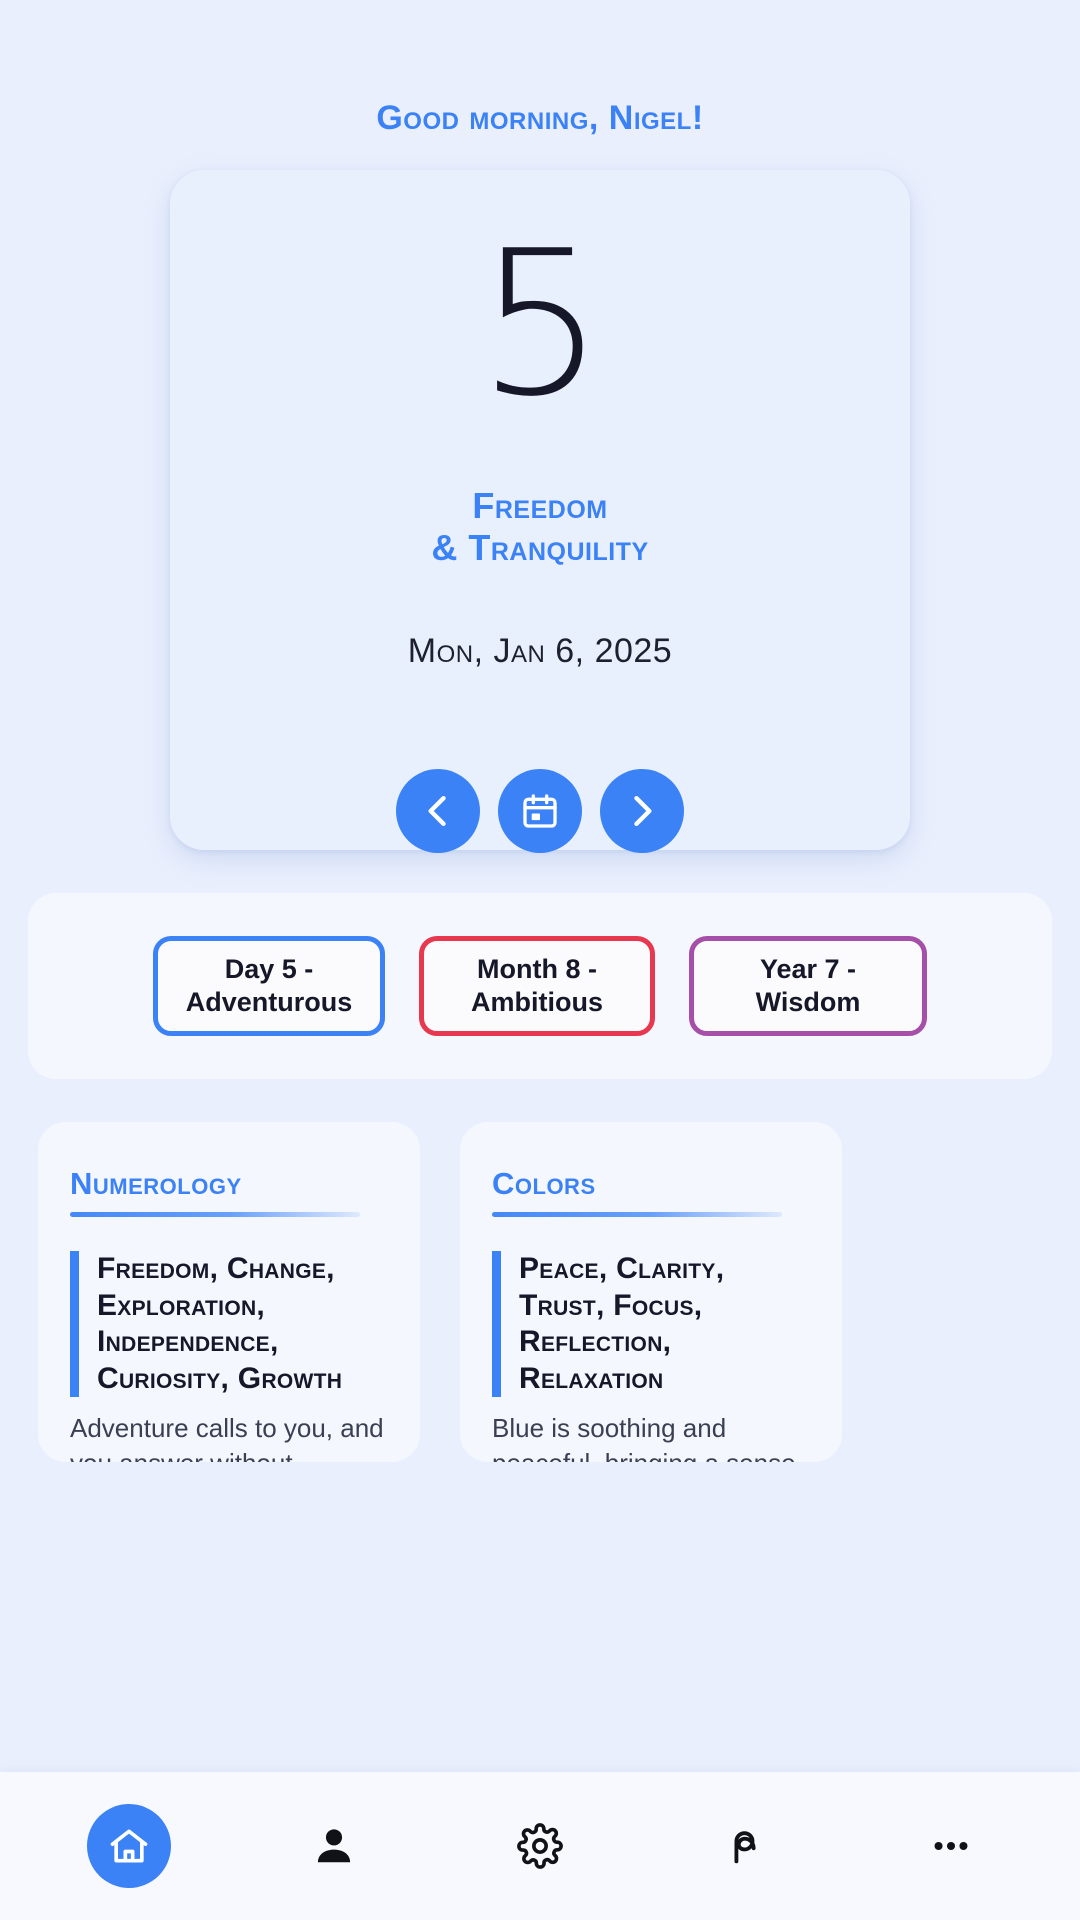  I want to click on person-icon, so click(334, 1846).